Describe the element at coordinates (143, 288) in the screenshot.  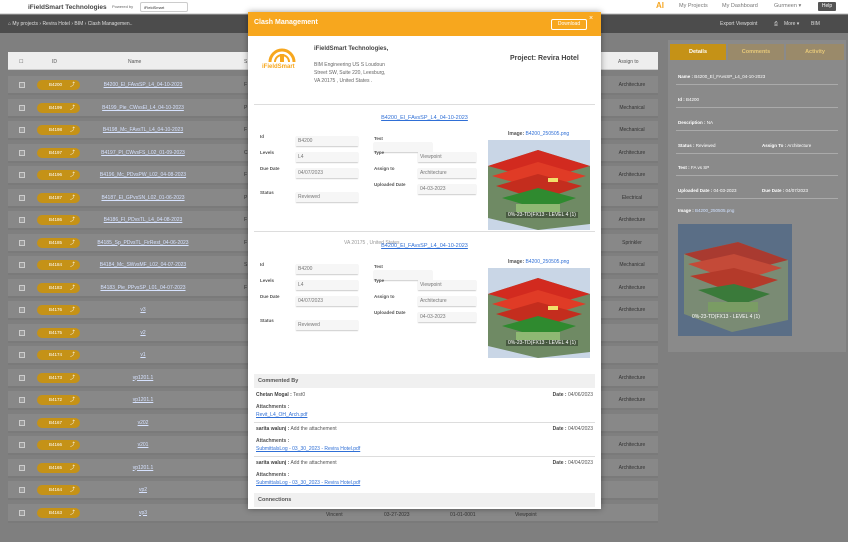
I see `clash-name-link: B4183_Pie_PPvsSP_L01_04-07-2023` at that location.